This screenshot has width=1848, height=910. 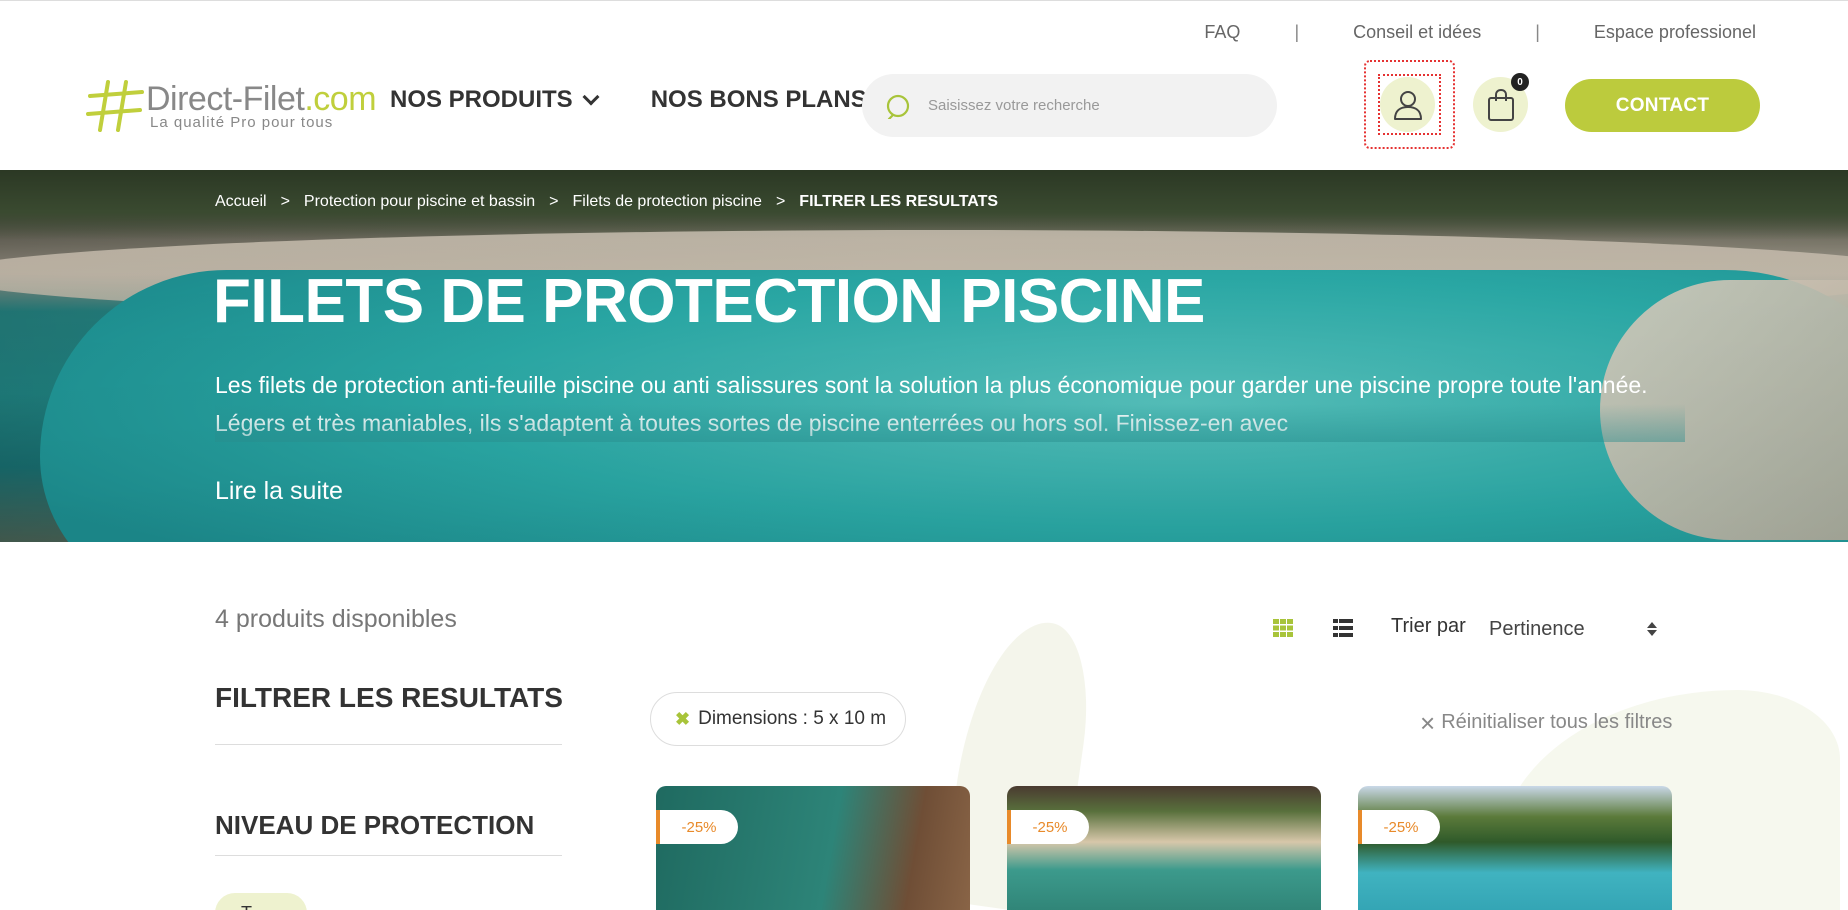 What do you see at coordinates (642, 100) in the screenshot?
I see `main-nav: NOS PRODUITS NOS BONS PLANS` at bounding box center [642, 100].